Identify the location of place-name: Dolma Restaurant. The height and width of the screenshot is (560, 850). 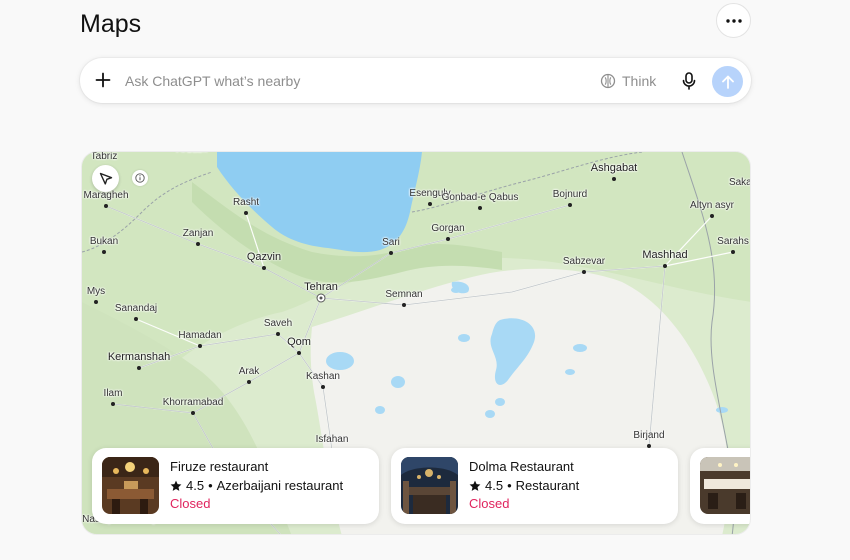
(521, 466).